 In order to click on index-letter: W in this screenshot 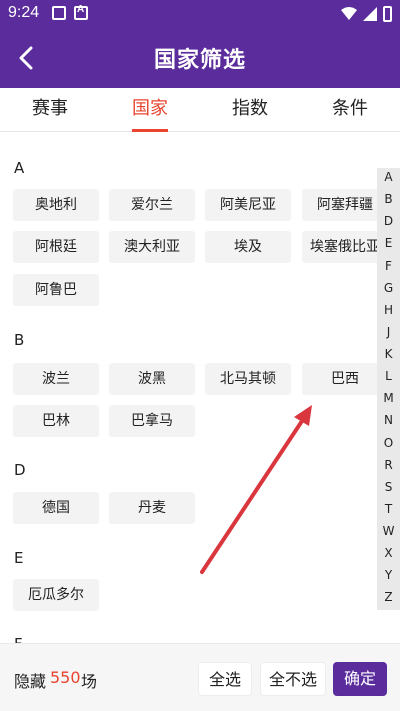, I will do `click(388, 531)`.